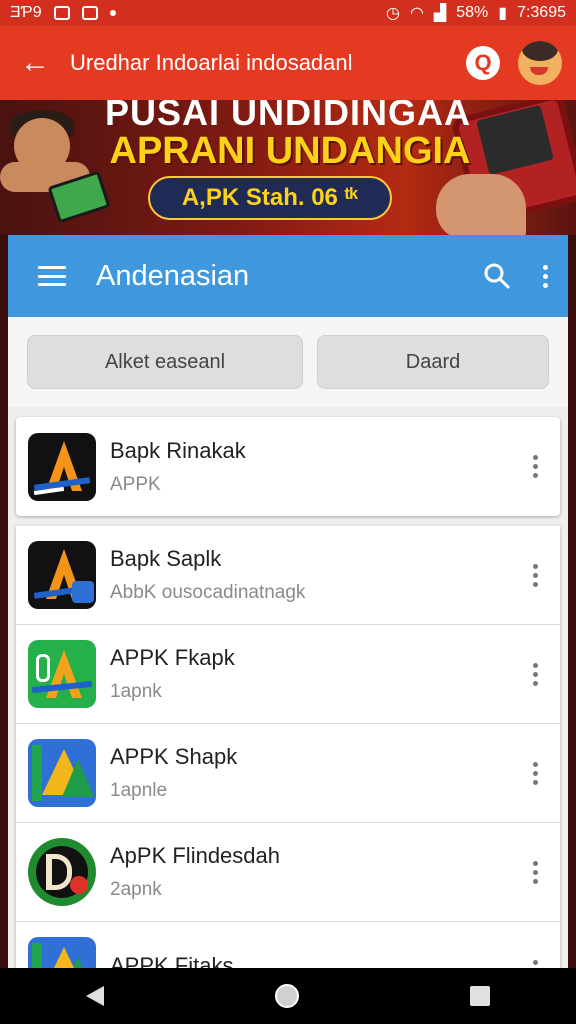 Image resolution: width=576 pixels, height=1024 pixels. Describe the element at coordinates (136, 691) in the screenshot. I see `app-subtitle: 1apnk` at that location.